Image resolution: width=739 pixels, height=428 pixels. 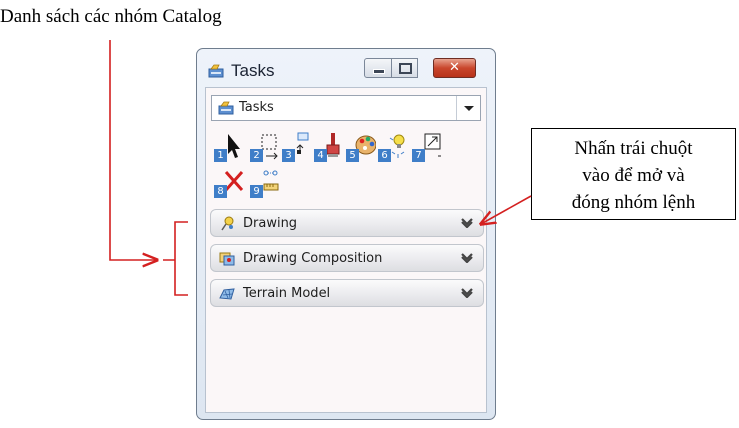 What do you see at coordinates (133, 150) in the screenshot?
I see `catalog-leader-line` at bounding box center [133, 150].